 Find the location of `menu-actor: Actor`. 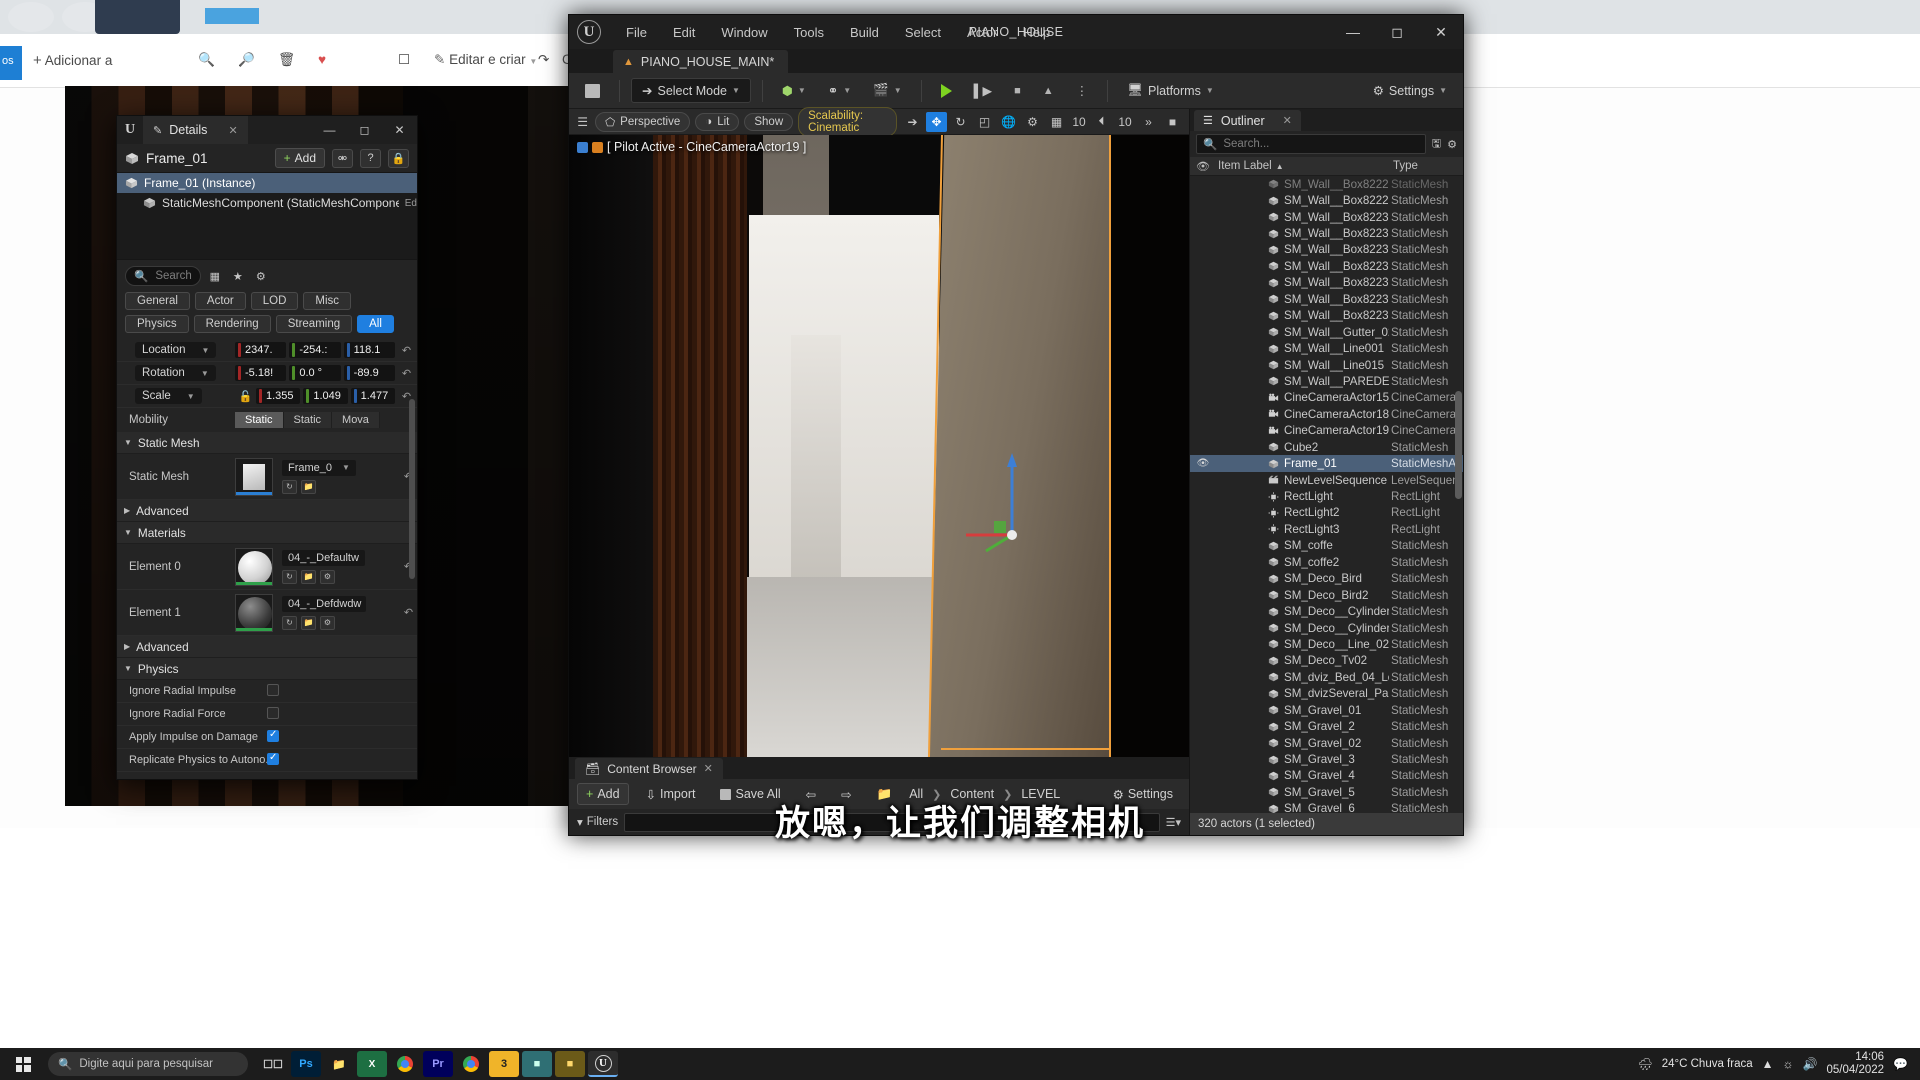

menu-actor: Actor is located at coordinates (982, 32).